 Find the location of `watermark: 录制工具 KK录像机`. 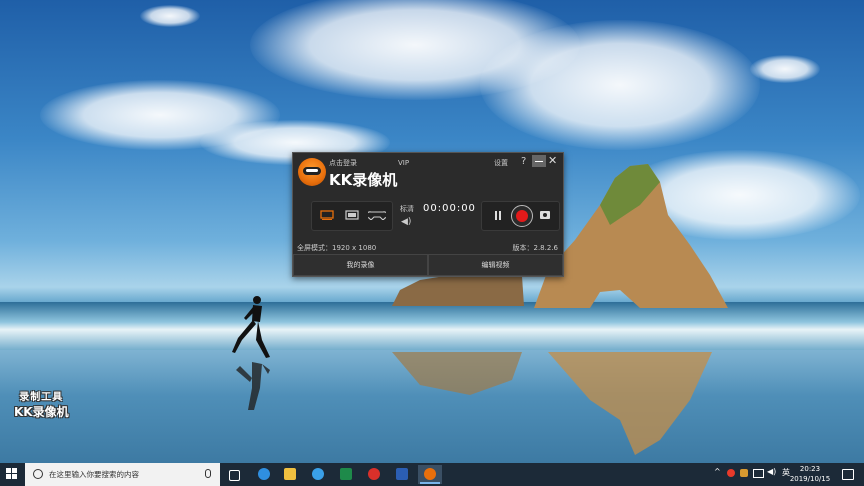

watermark: 录制工具 KK录像机 is located at coordinates (41, 404).